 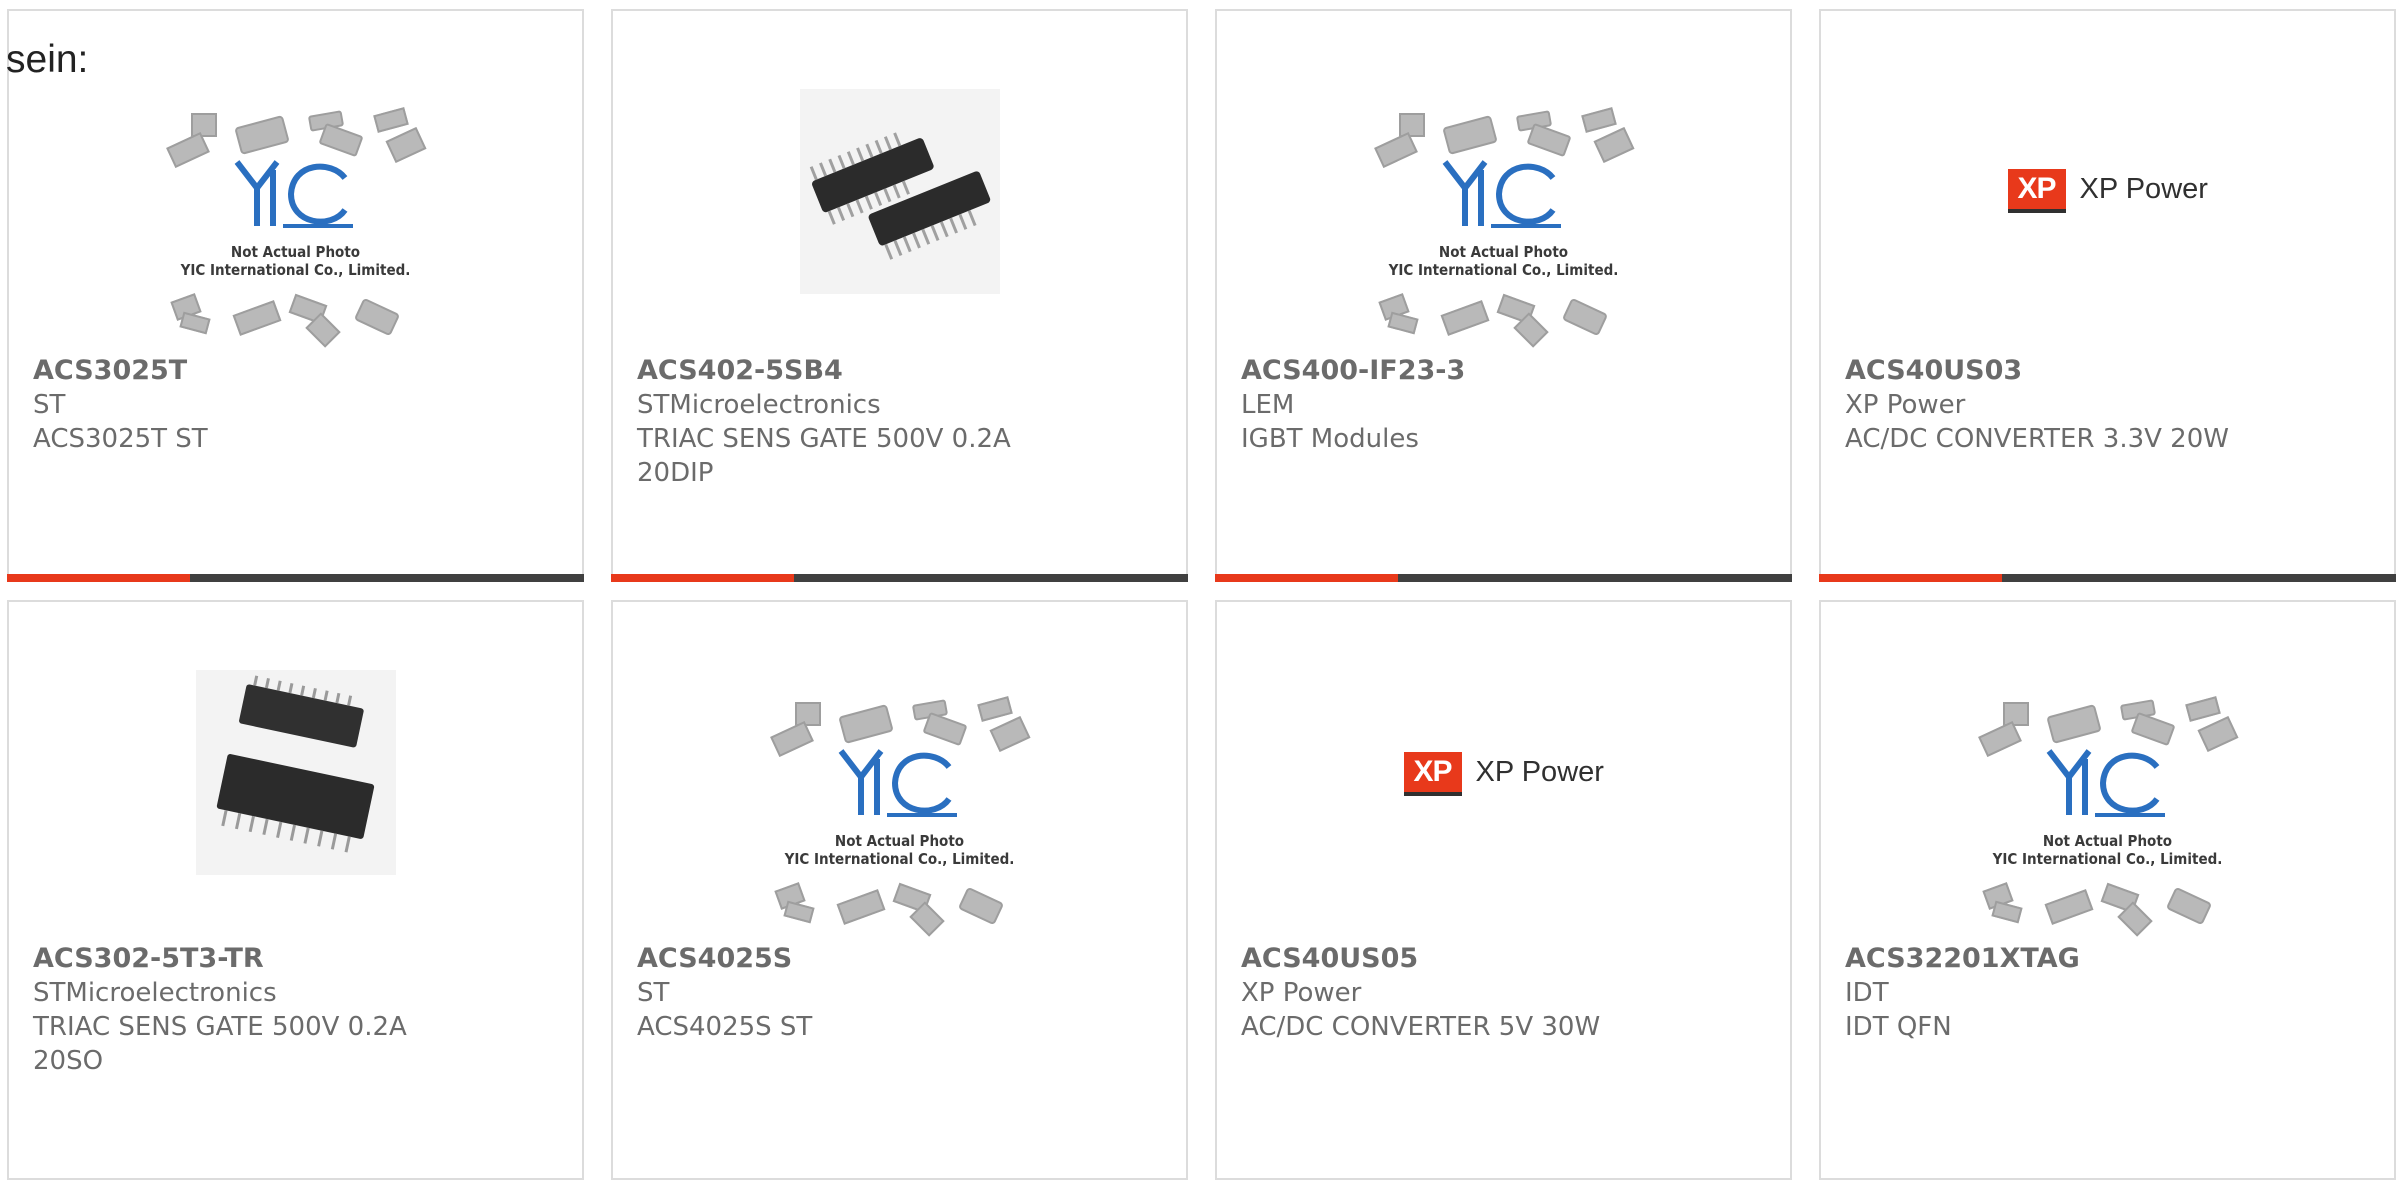 I want to click on so-chip-icon, so click(x=295, y=764).